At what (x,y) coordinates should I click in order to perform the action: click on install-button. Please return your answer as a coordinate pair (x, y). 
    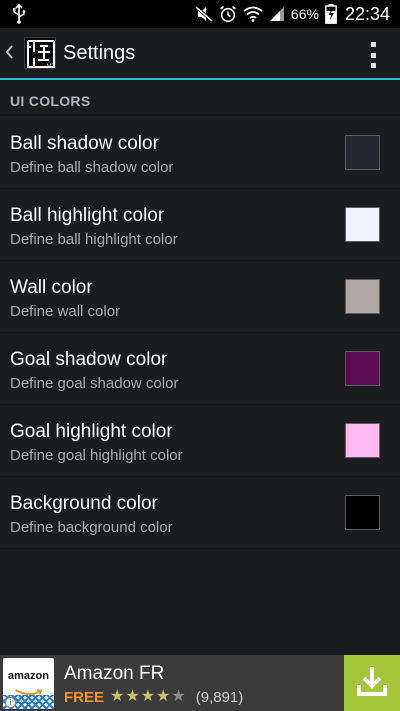
    Looking at the image, I should click on (372, 683).